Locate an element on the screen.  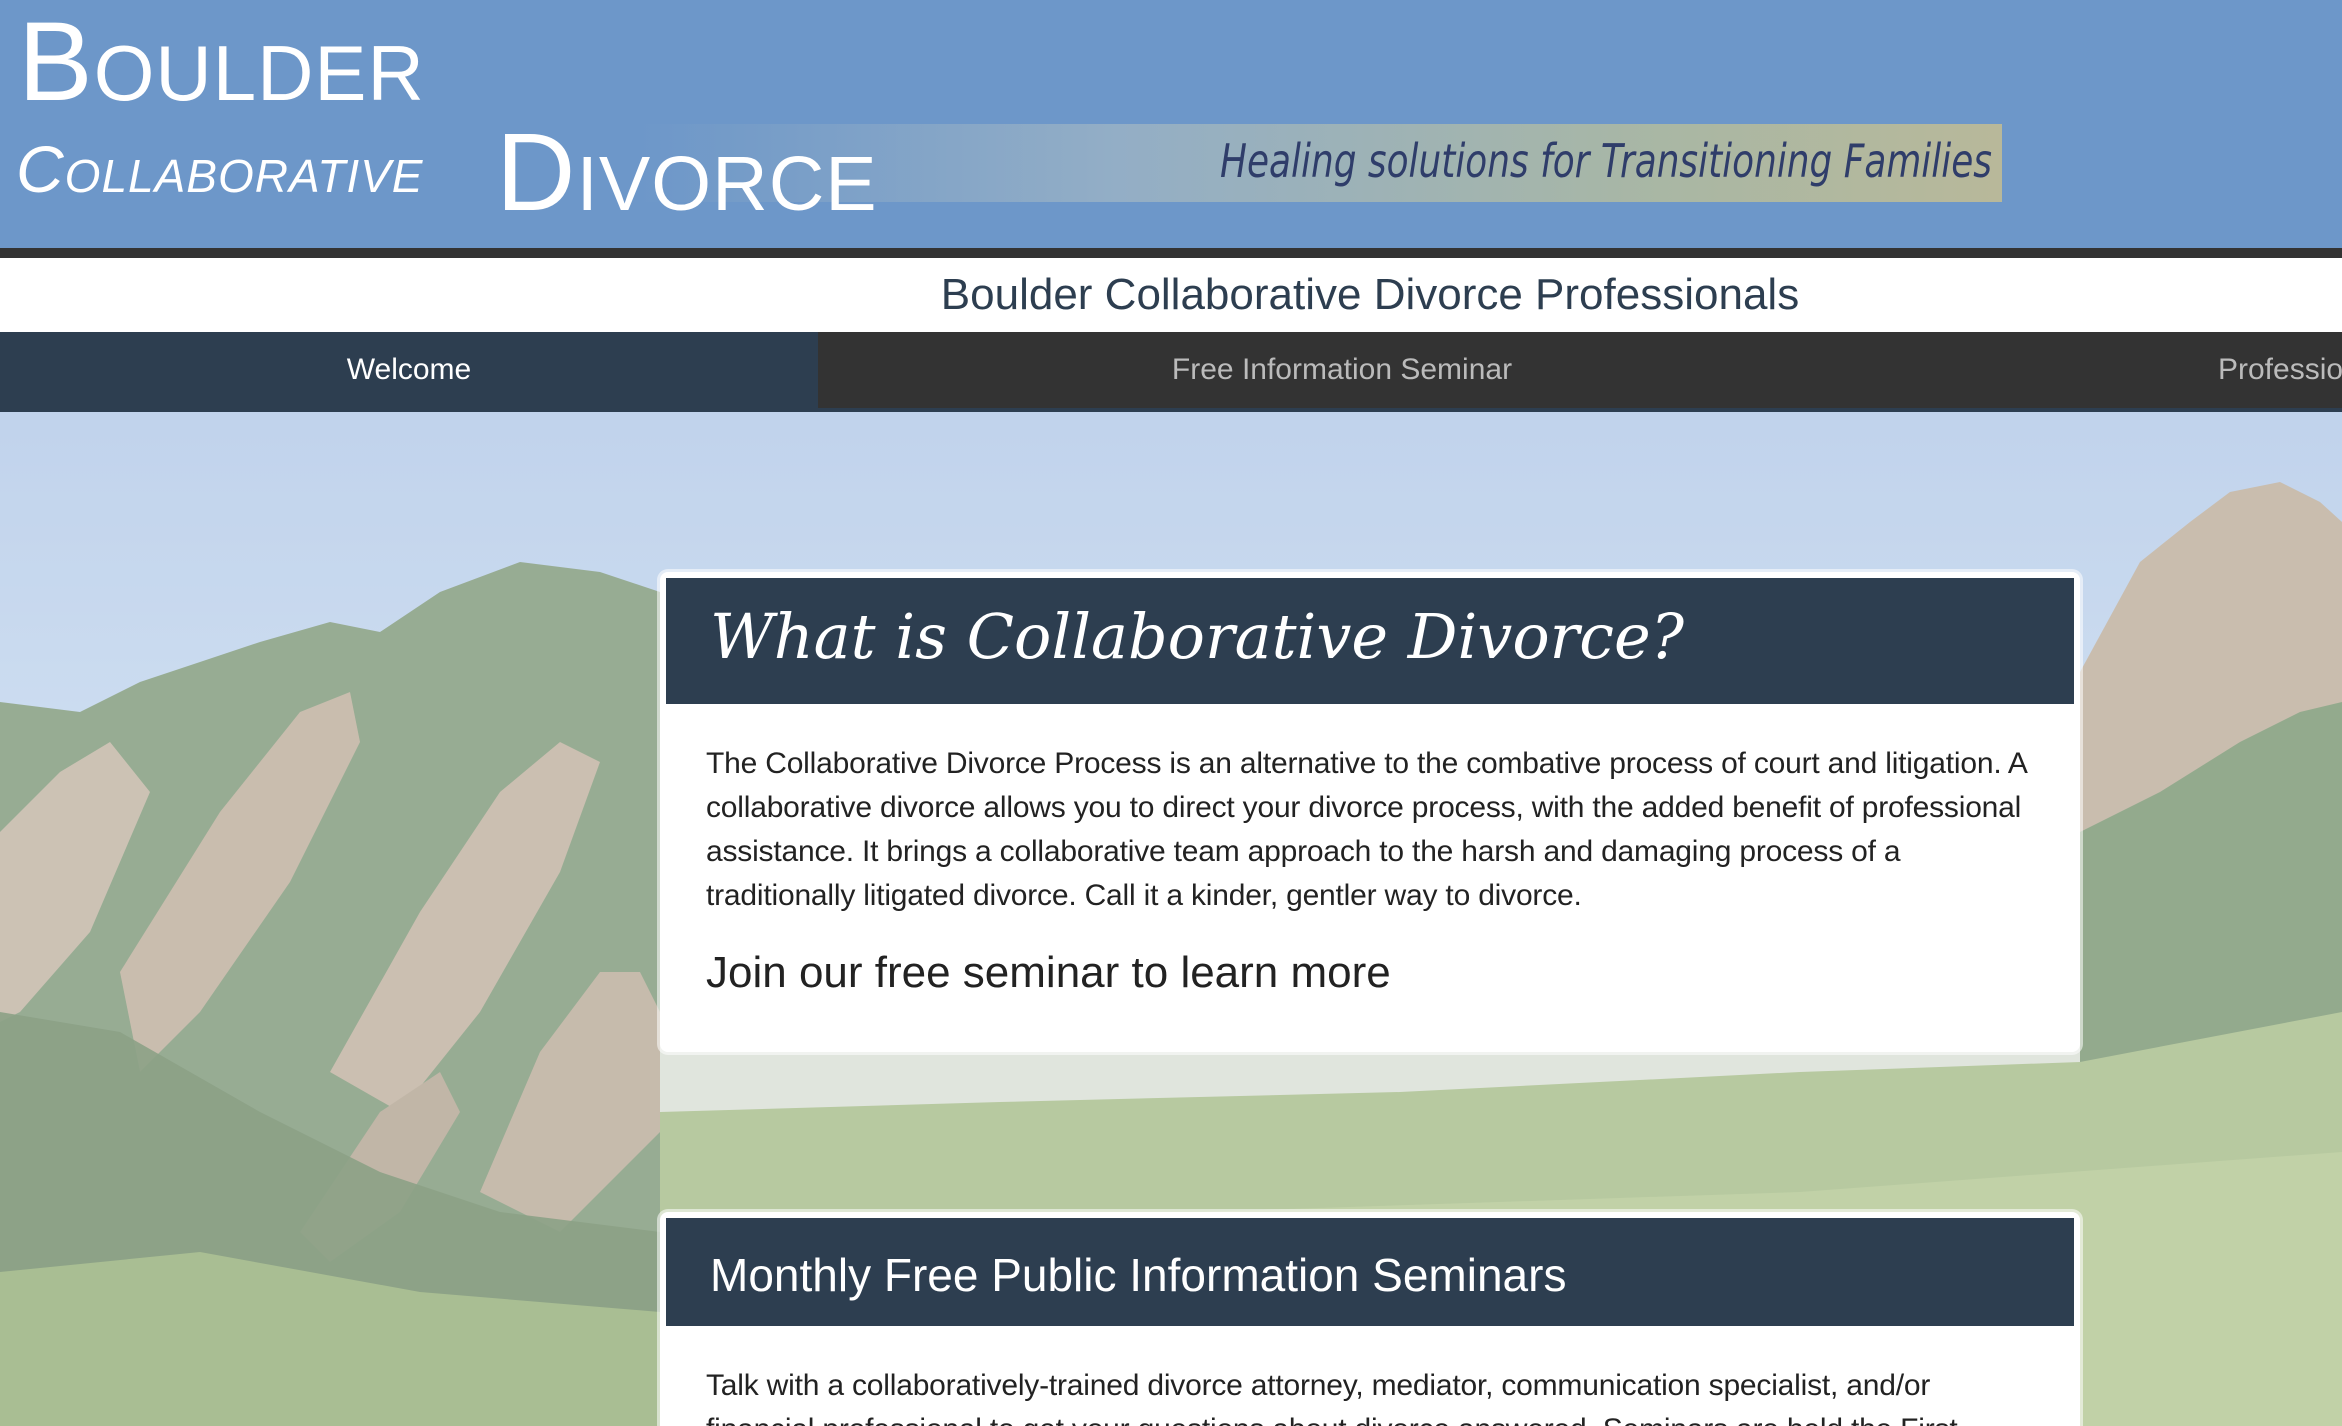
logo-word-divorce: Divorce is located at coordinates (687, 172).